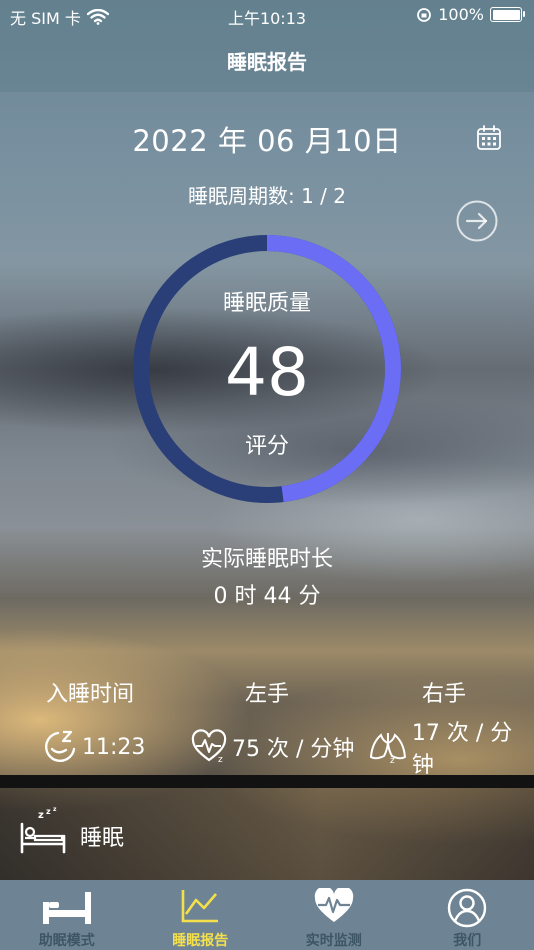 The width and height of the screenshot is (534, 950). What do you see at coordinates (43, 830) in the screenshot?
I see `sleeping-bed-icon: z z z` at bounding box center [43, 830].